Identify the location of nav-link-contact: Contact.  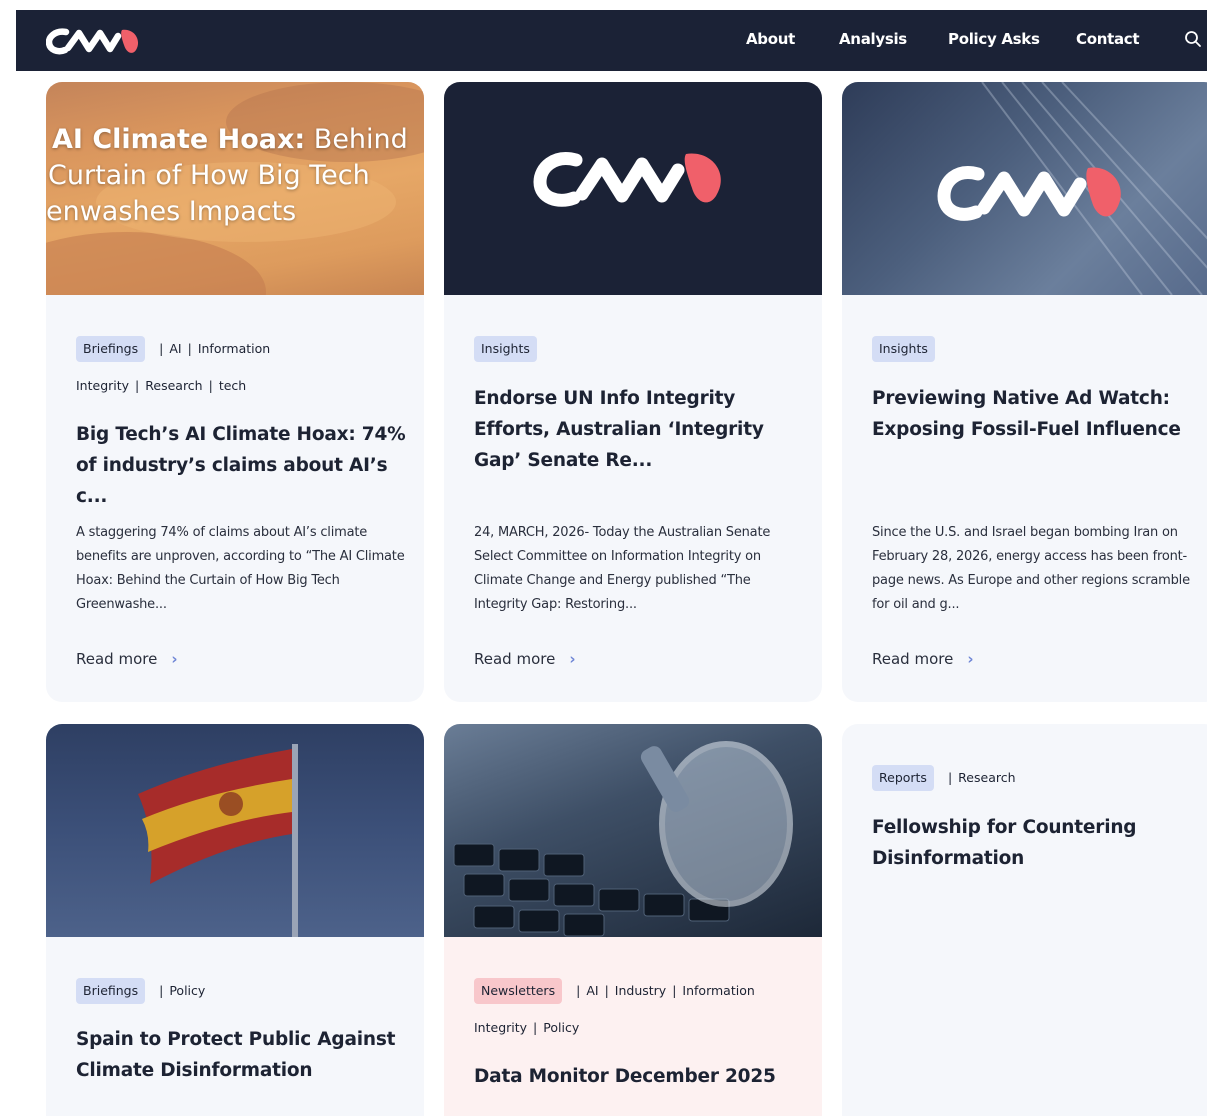
(1108, 39).